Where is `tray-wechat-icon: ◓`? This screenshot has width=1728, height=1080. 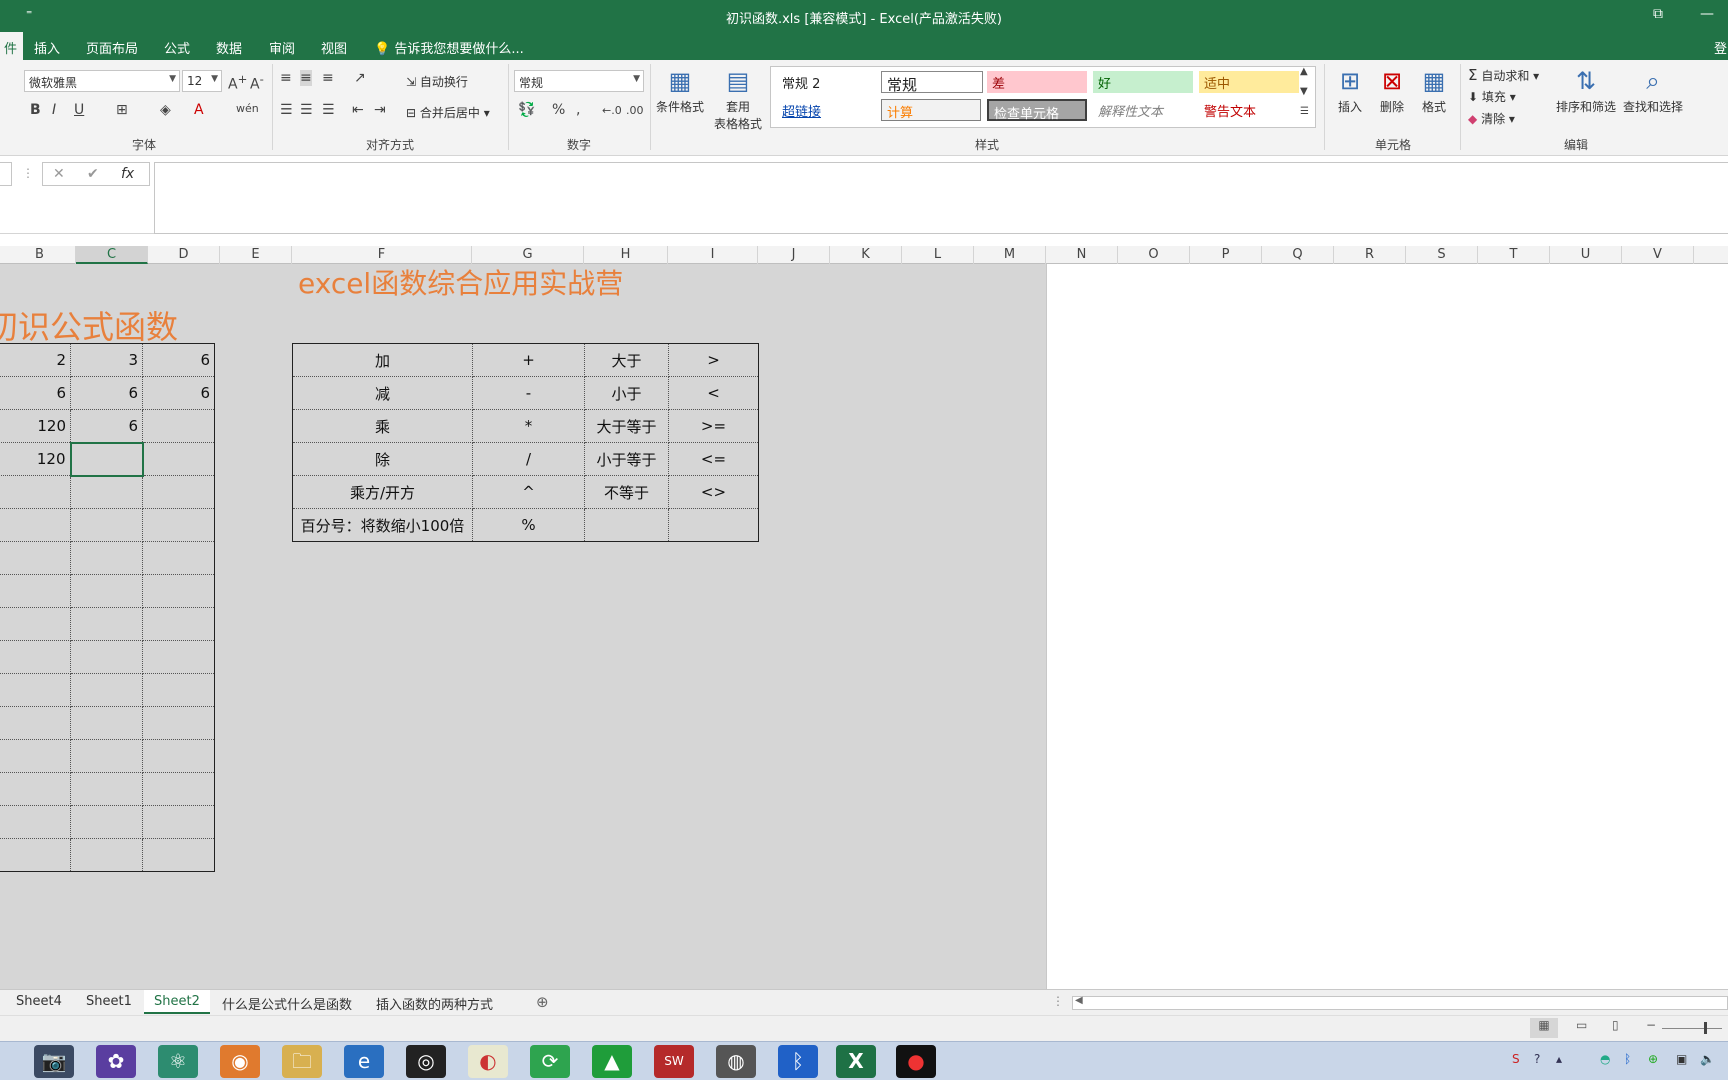
tray-wechat-icon: ◓ is located at coordinates (1605, 1059).